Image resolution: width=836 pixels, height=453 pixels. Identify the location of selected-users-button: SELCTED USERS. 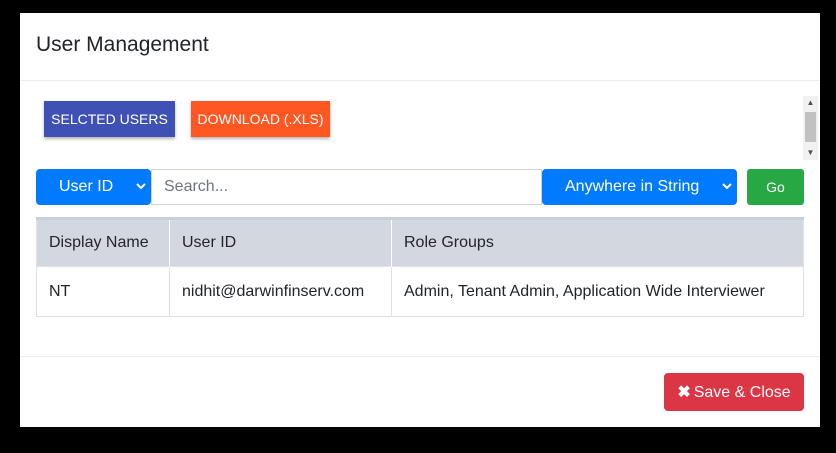
(109, 119).